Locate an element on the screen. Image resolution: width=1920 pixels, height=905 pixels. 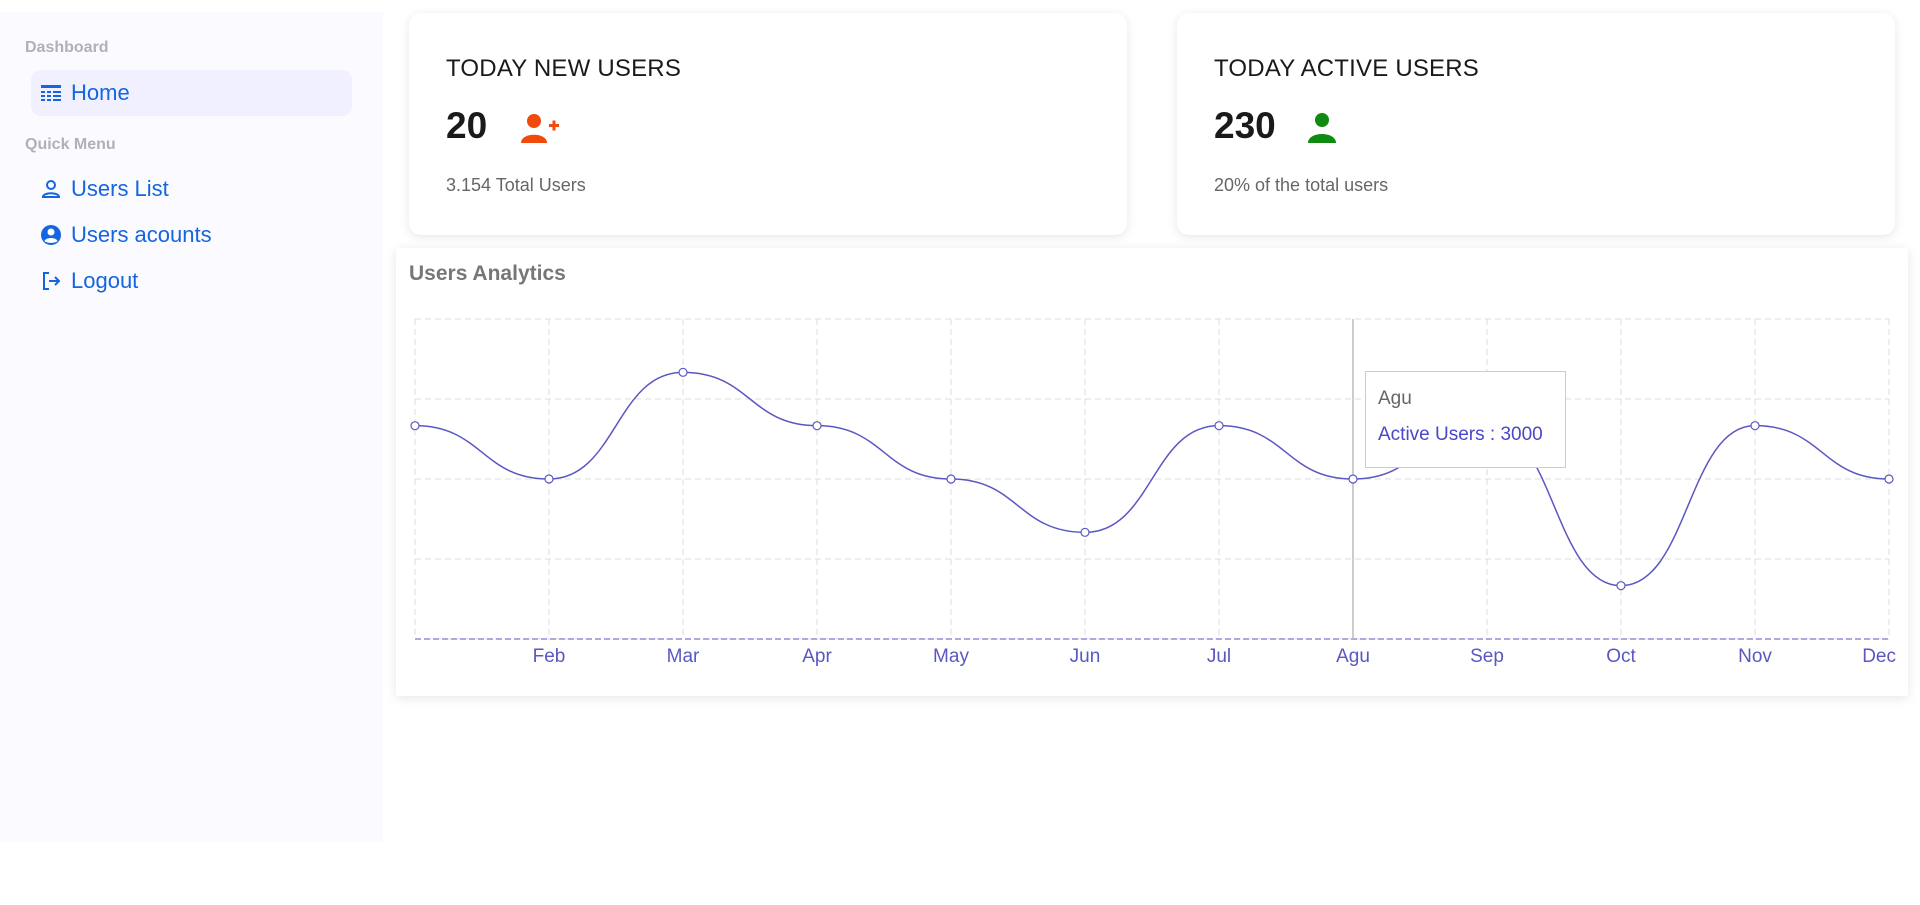
data-point-feb is located at coordinates (549, 479).